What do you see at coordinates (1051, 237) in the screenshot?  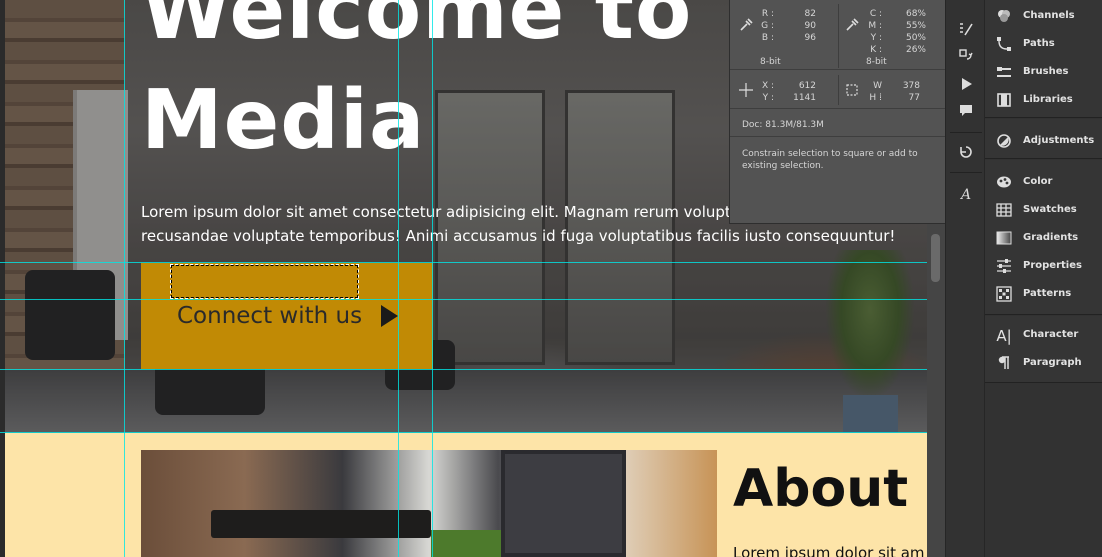 I see `panel-gradients-label: Gradients` at bounding box center [1051, 237].